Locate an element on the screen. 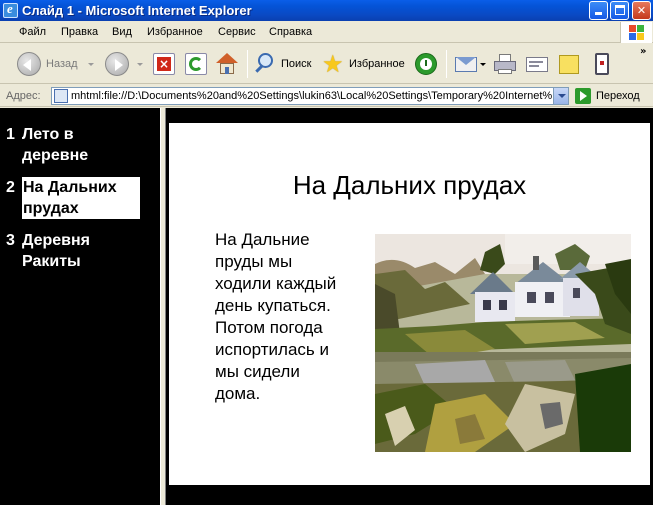 Image resolution: width=653 pixels, height=505 pixels. menu-tools: Сервис is located at coordinates (237, 32).